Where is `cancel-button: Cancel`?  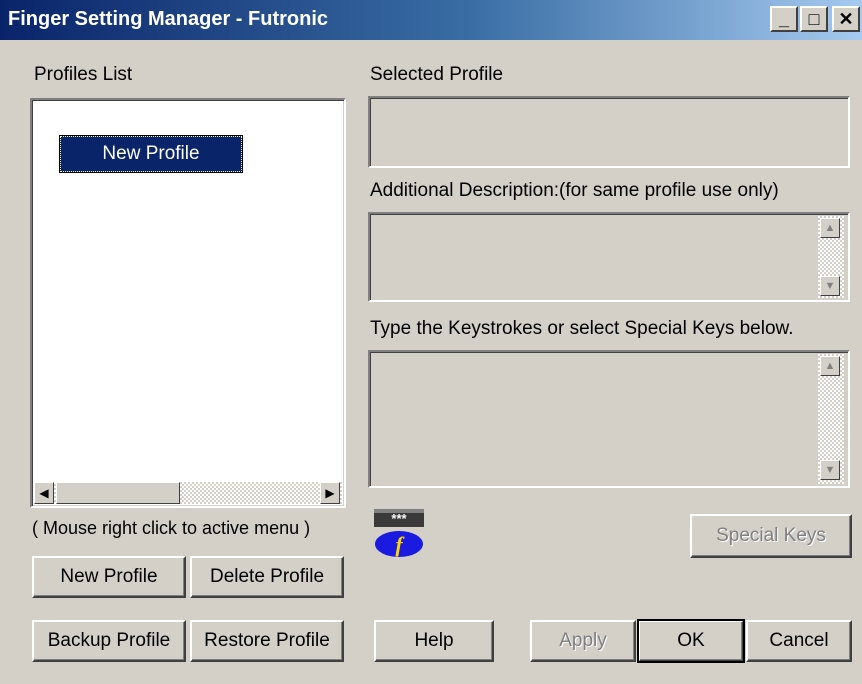
cancel-button: Cancel is located at coordinates (799, 641).